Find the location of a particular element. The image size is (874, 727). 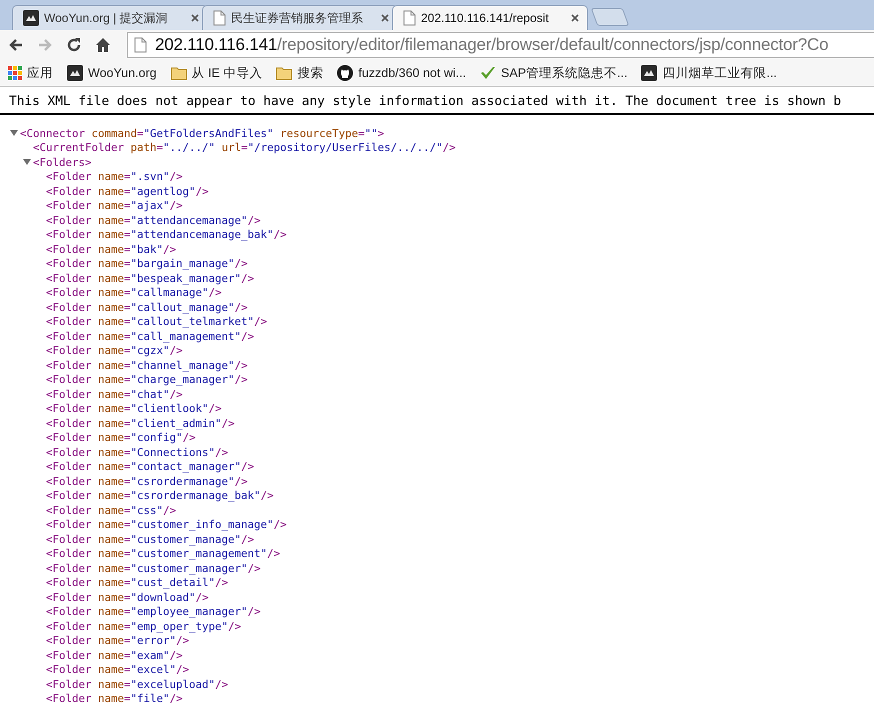

bookmark-item: 搜索 is located at coordinates (300, 73).